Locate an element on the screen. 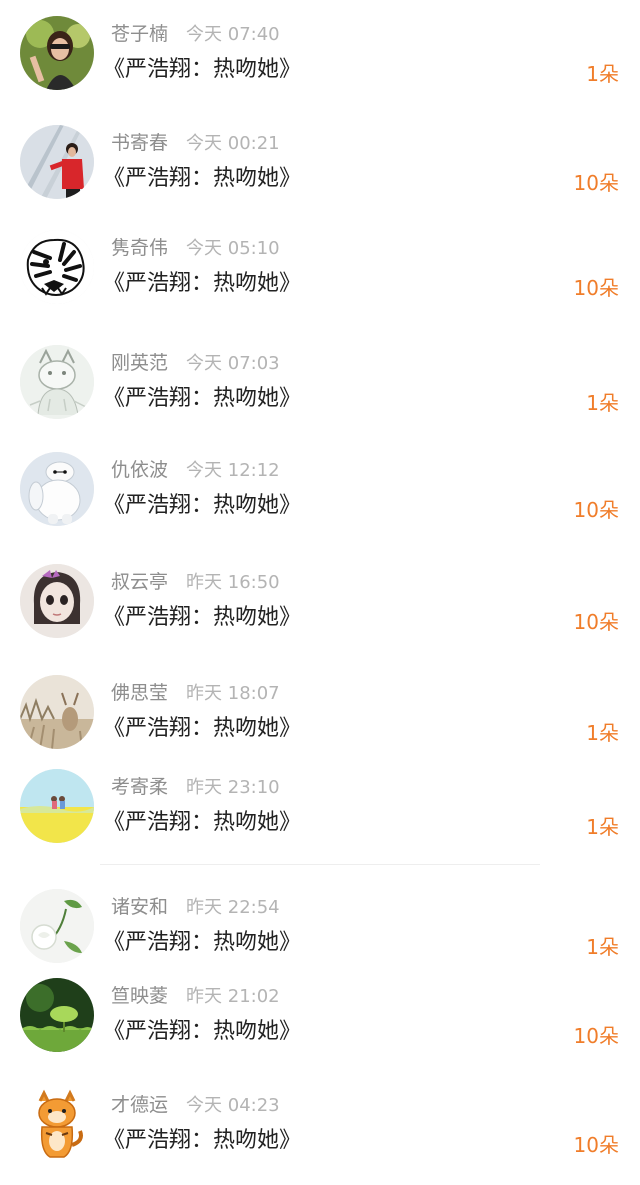 The width and height of the screenshot is (640, 1185). sender-name: 笪映菱 is located at coordinates (139, 996).